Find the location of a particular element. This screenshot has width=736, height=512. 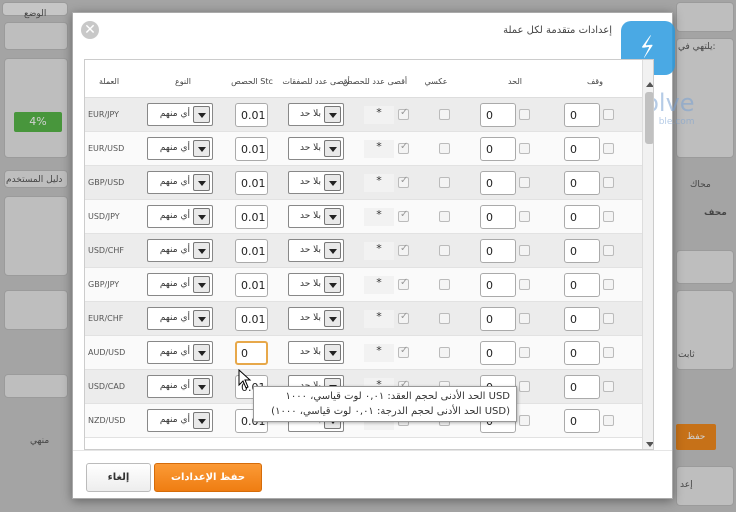

scroll-down-icon is located at coordinates (649, 444).